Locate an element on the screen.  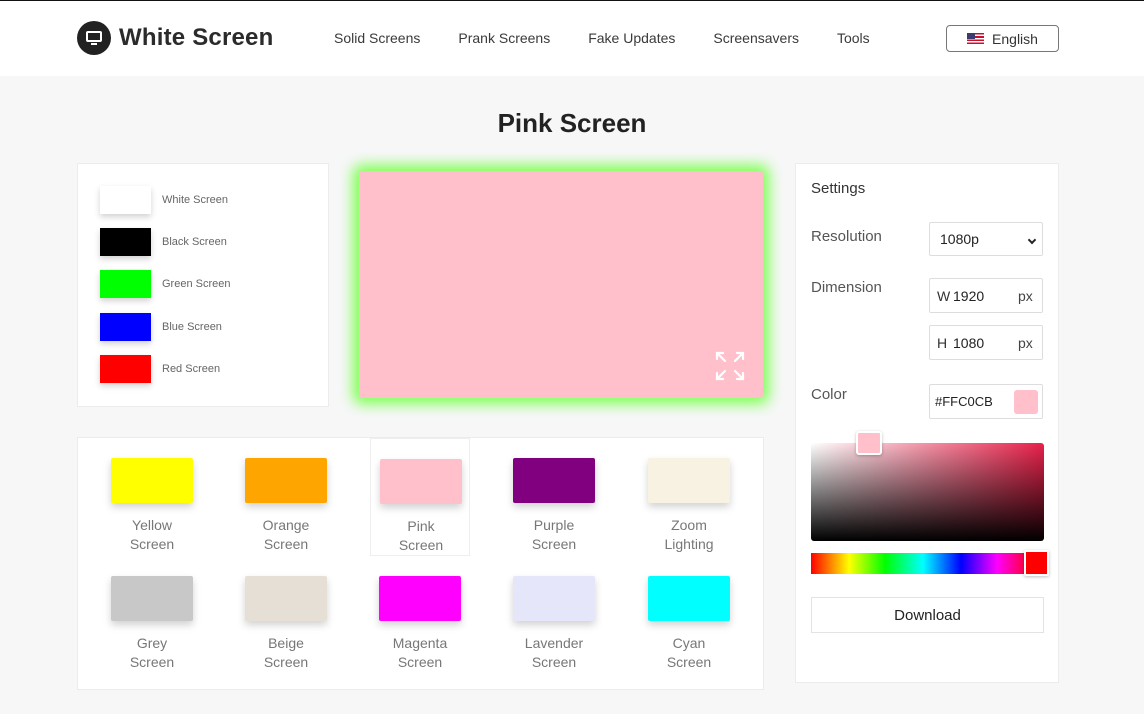
fullscreen-icon is located at coordinates (730, 366).